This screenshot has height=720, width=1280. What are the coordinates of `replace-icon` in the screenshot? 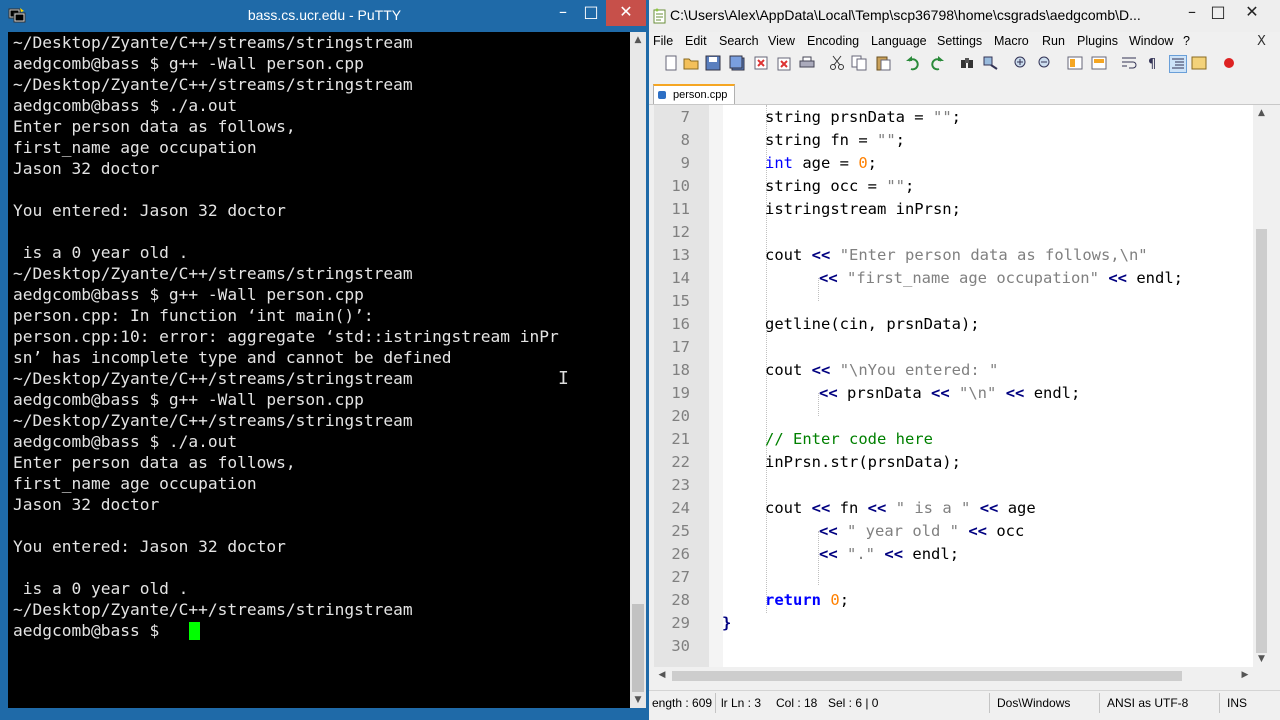 It's located at (991, 63).